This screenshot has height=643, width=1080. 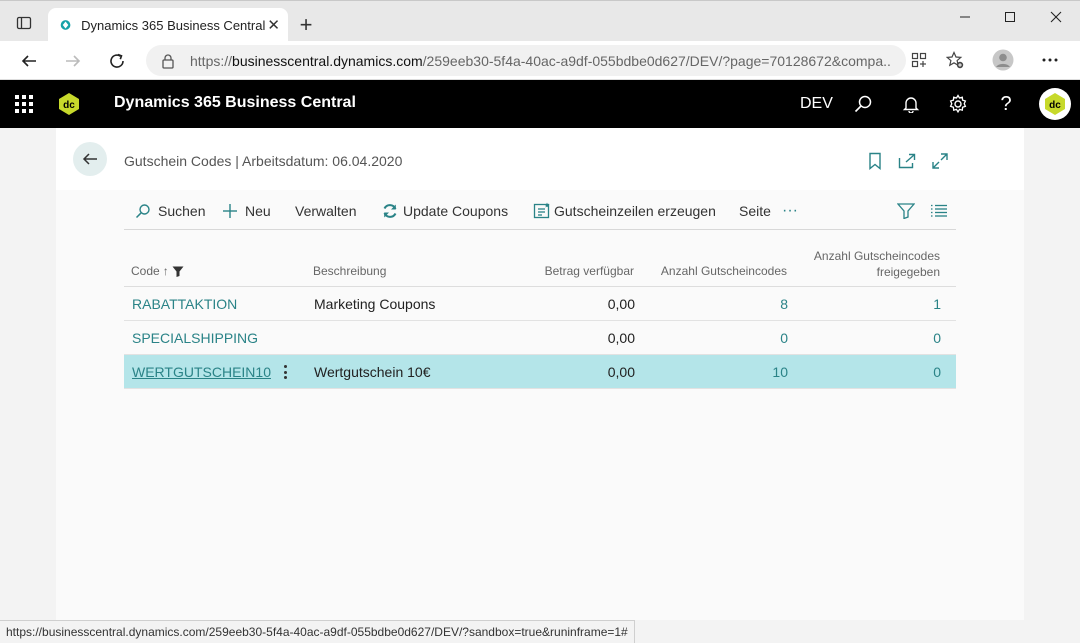 I want to click on generate-lines-icon, so click(x=542, y=211).